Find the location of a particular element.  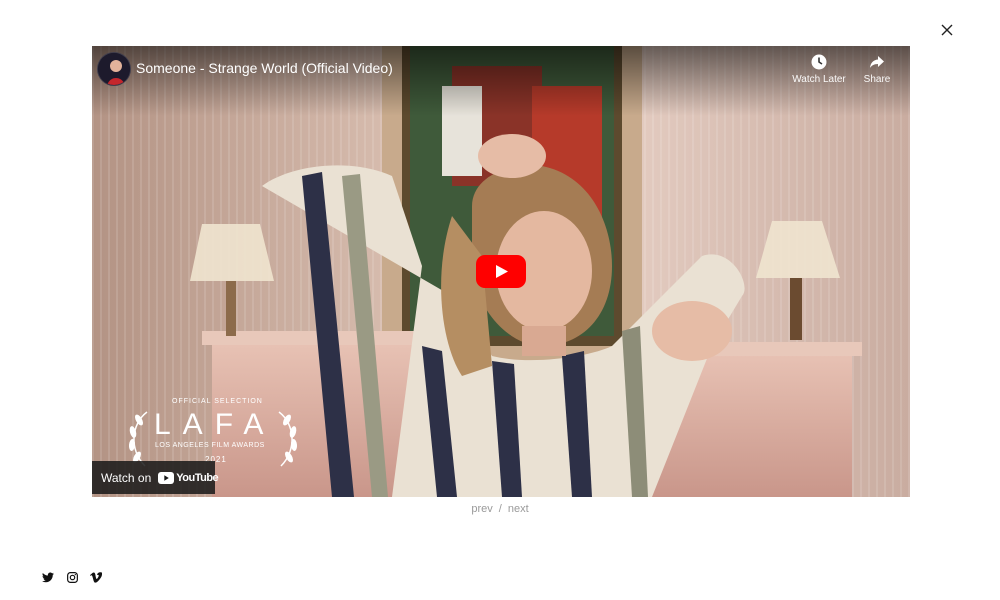

next-link: next is located at coordinates (518, 509).